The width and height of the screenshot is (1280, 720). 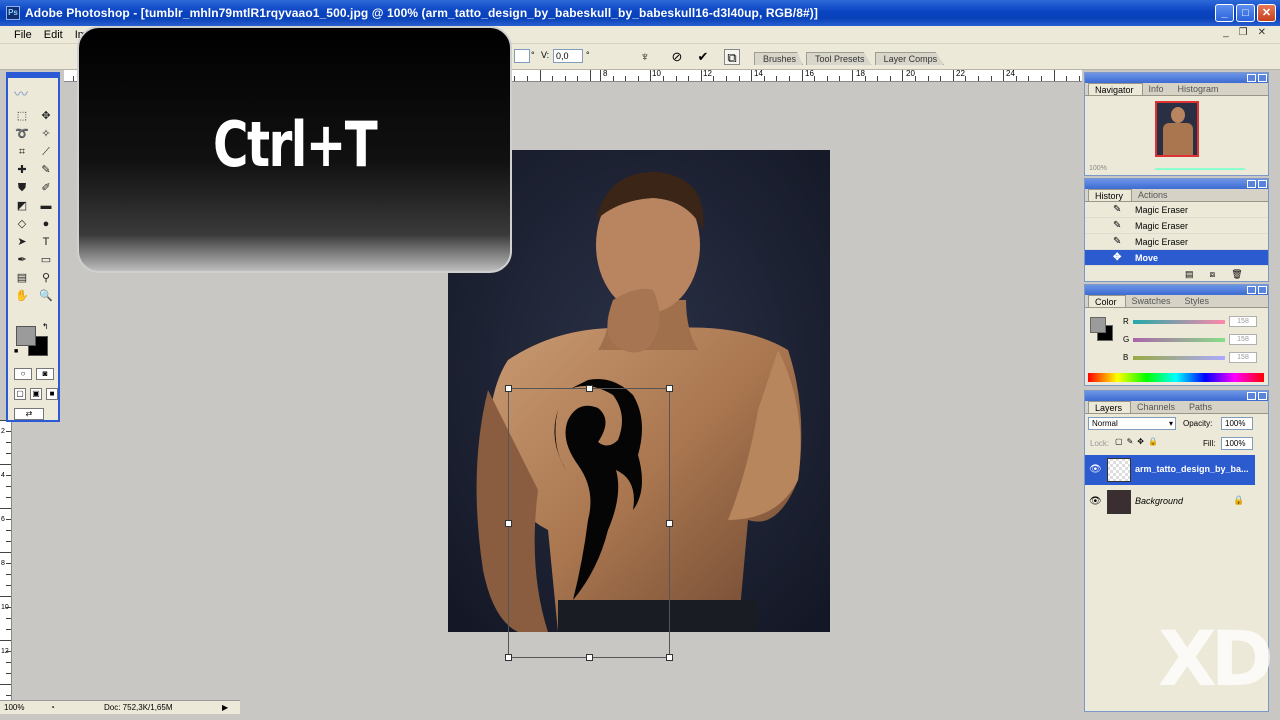 I want to click on history-item-selected: ✥ Move, so click(x=1176, y=258).